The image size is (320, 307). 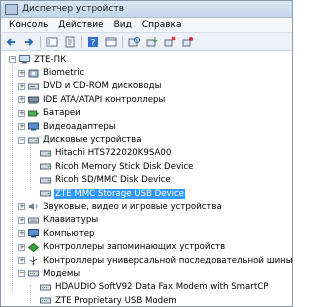 What do you see at coordinates (71, 220) in the screenshot?
I see `tree-category-label: Клавиатуры` at bounding box center [71, 220].